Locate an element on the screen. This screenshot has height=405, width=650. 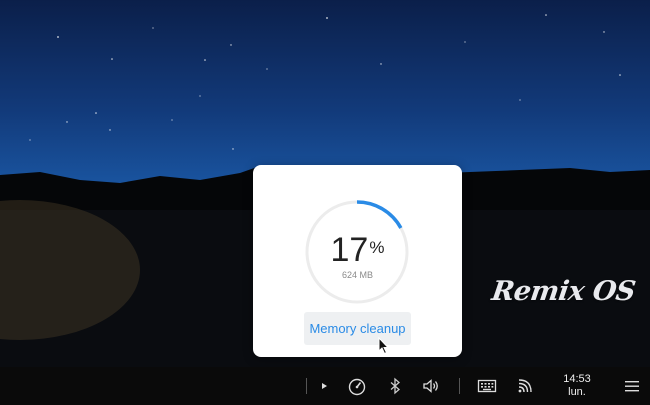
memory-cleanup-button: Memory cleanup is located at coordinates (357, 328).